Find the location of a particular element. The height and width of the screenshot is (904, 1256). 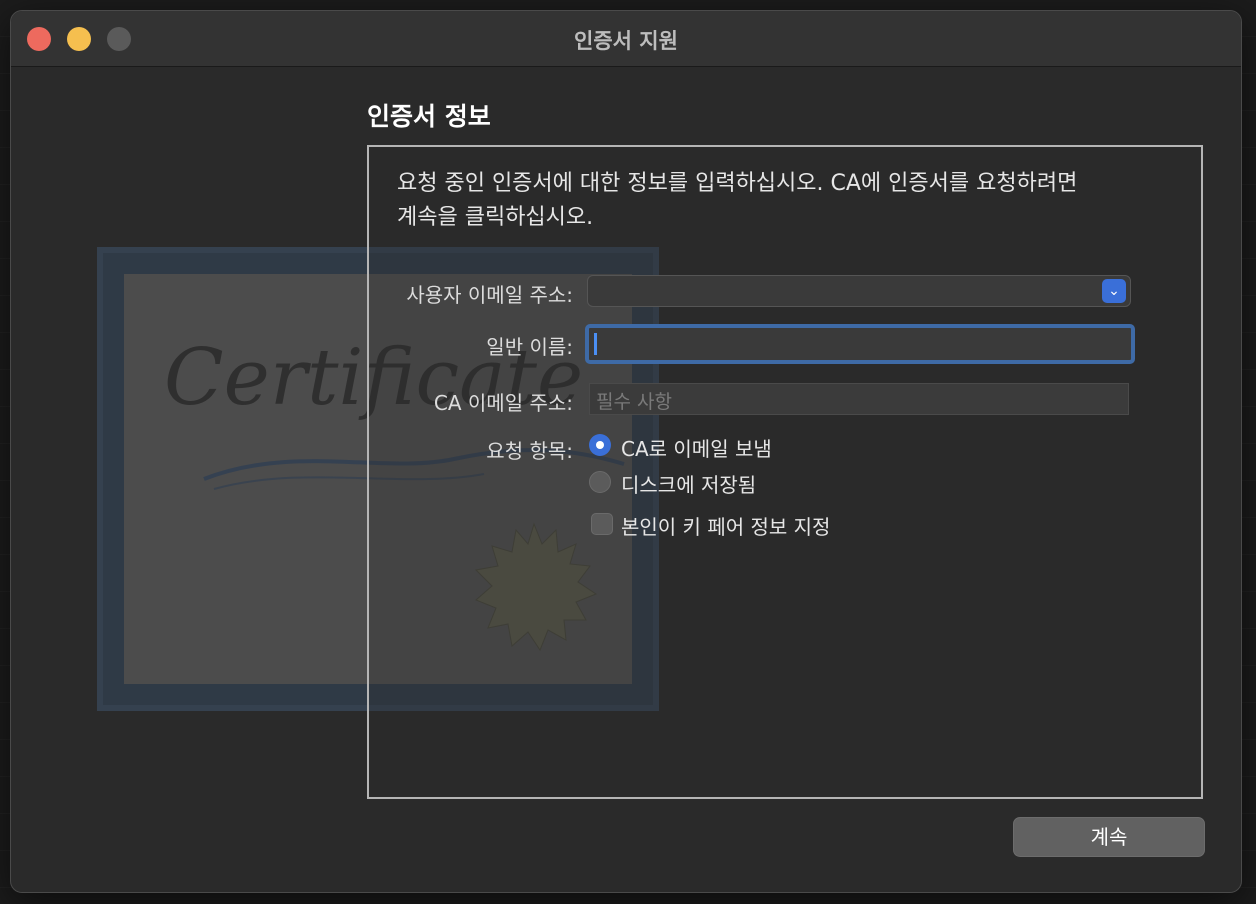

key-pair-checkbox is located at coordinates (602, 524).